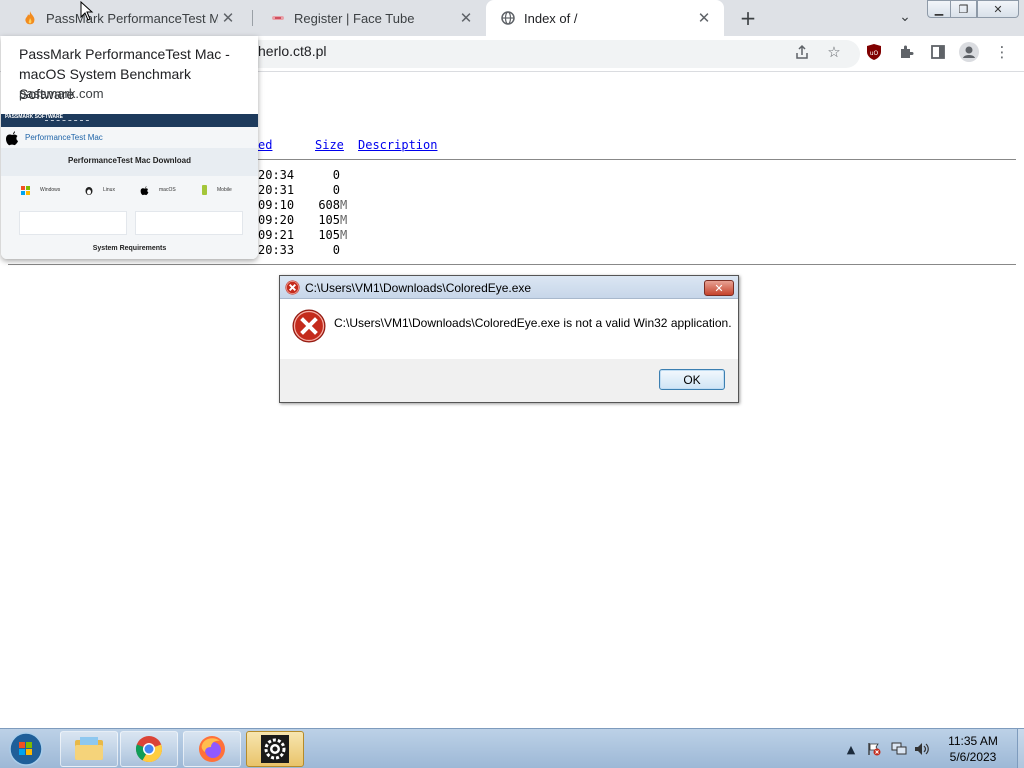 This screenshot has width=1024, height=768. I want to click on menu-kebab-icon: ⋮, so click(1002, 52).